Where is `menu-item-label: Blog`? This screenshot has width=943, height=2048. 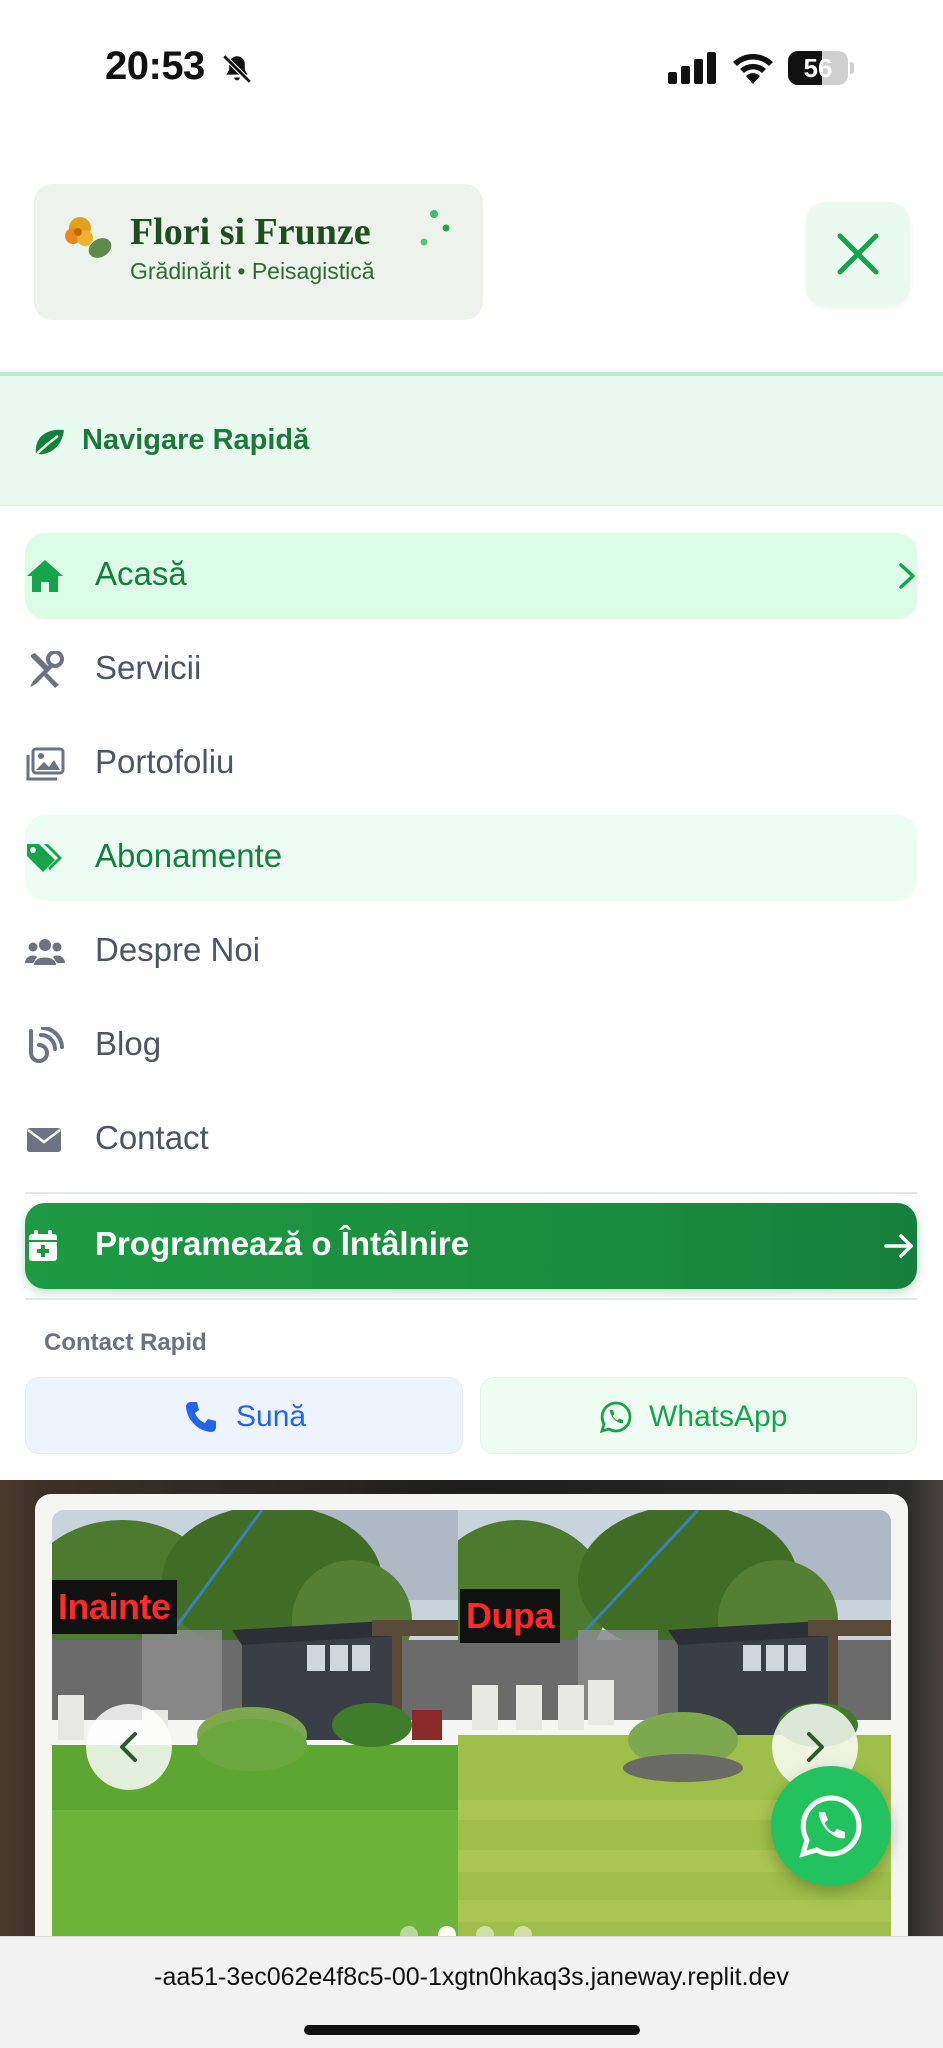
menu-item-label: Blog is located at coordinates (128, 1043).